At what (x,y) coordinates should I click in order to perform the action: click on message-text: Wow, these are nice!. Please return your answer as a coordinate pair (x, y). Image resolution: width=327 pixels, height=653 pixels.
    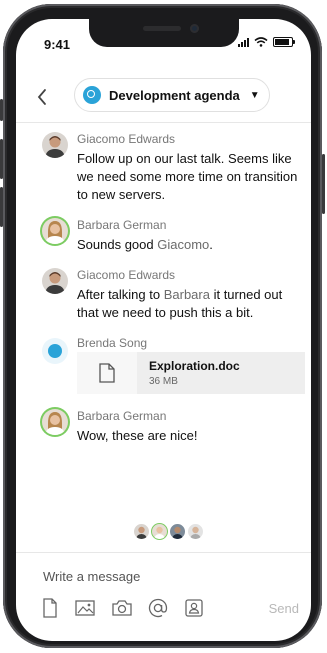
    Looking at the image, I should click on (137, 435).